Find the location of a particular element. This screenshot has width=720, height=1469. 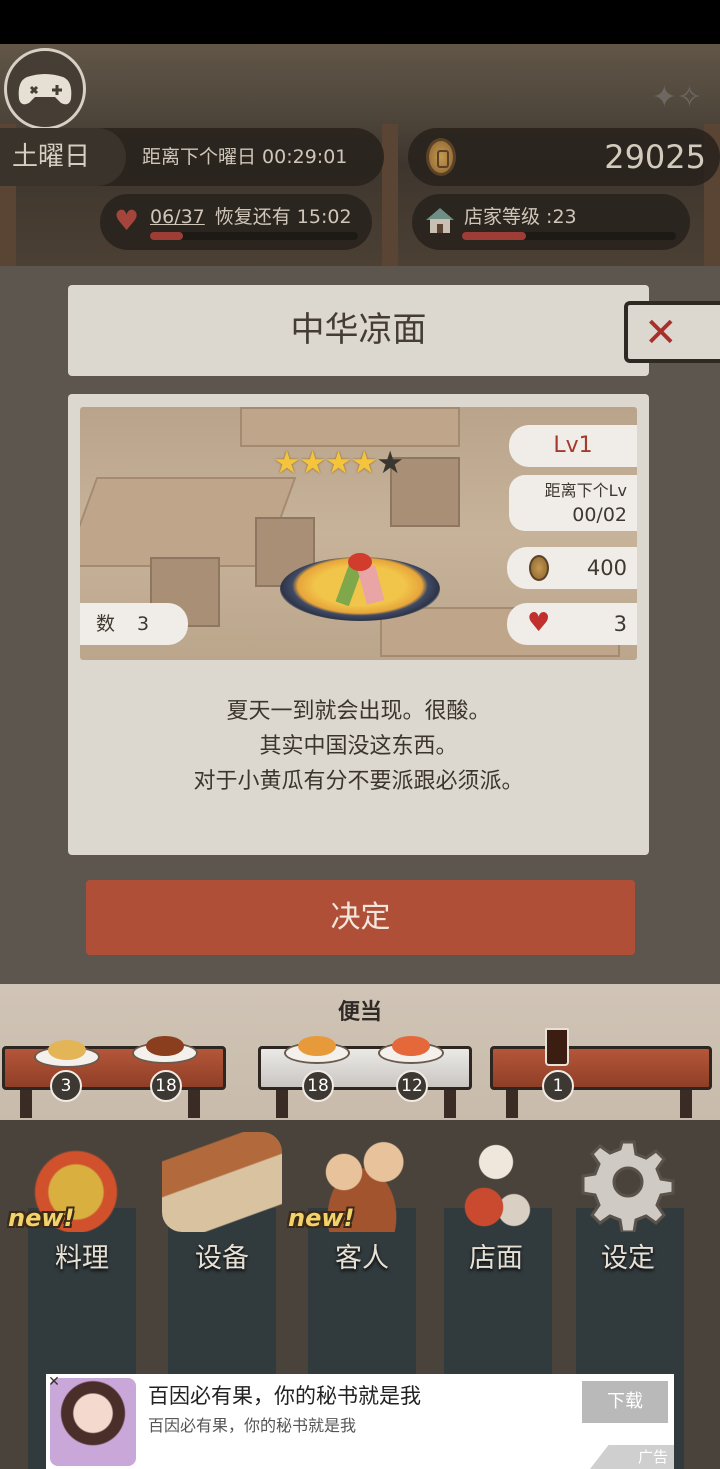

shop-level-label: 店家等级 :23 is located at coordinates (520, 217).